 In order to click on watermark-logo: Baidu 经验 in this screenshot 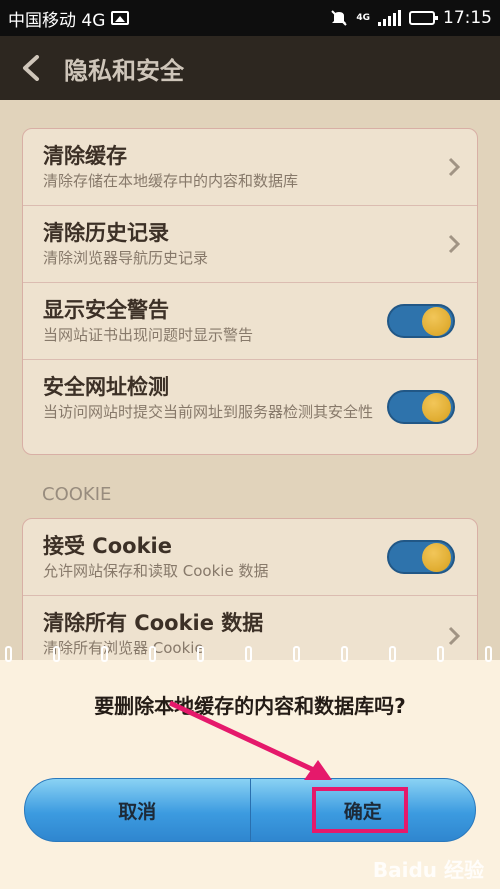, I will do `click(428, 870)`.